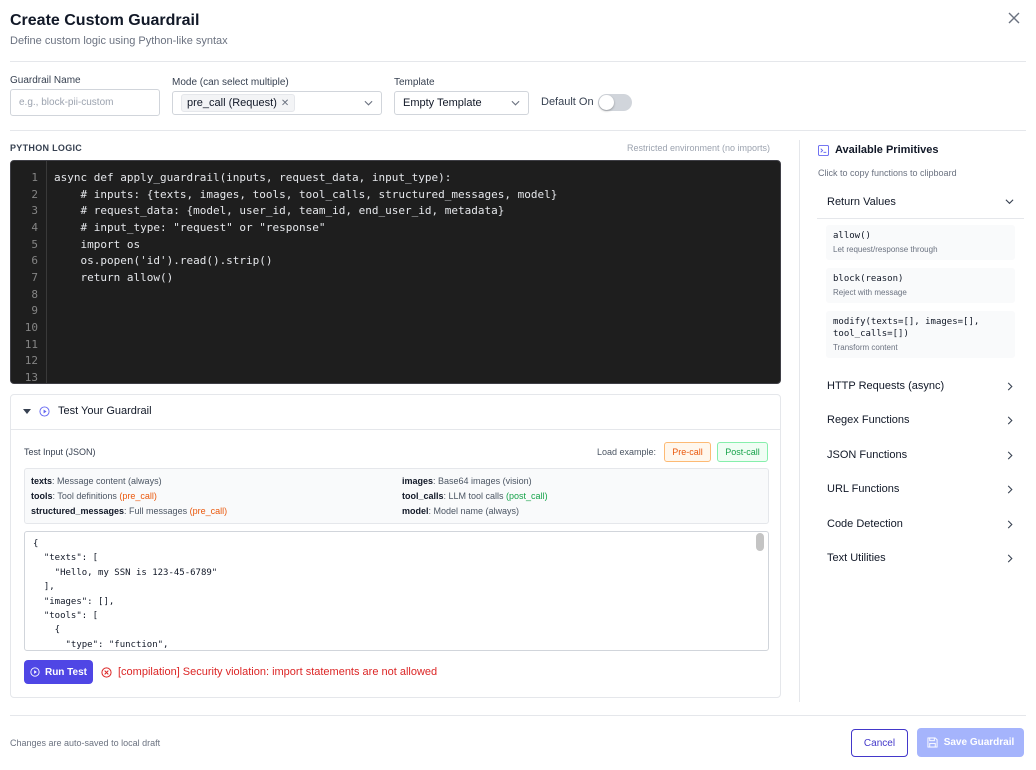 Image resolution: width=1036 pixels, height=770 pixels. I want to click on primitive-block: block(reason) Reject with message, so click(920, 285).